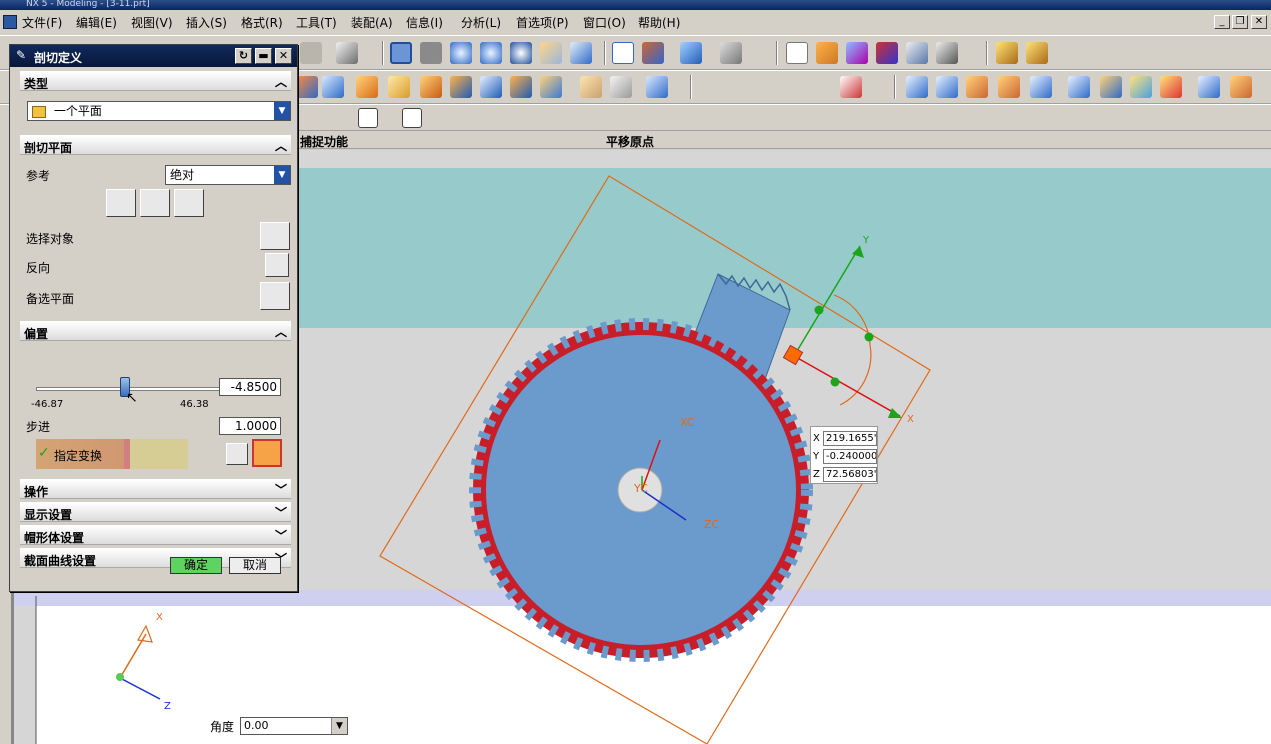 This screenshot has height=744, width=1271. What do you see at coordinates (399, 87) in the screenshot?
I see `extrude-icon` at bounding box center [399, 87].